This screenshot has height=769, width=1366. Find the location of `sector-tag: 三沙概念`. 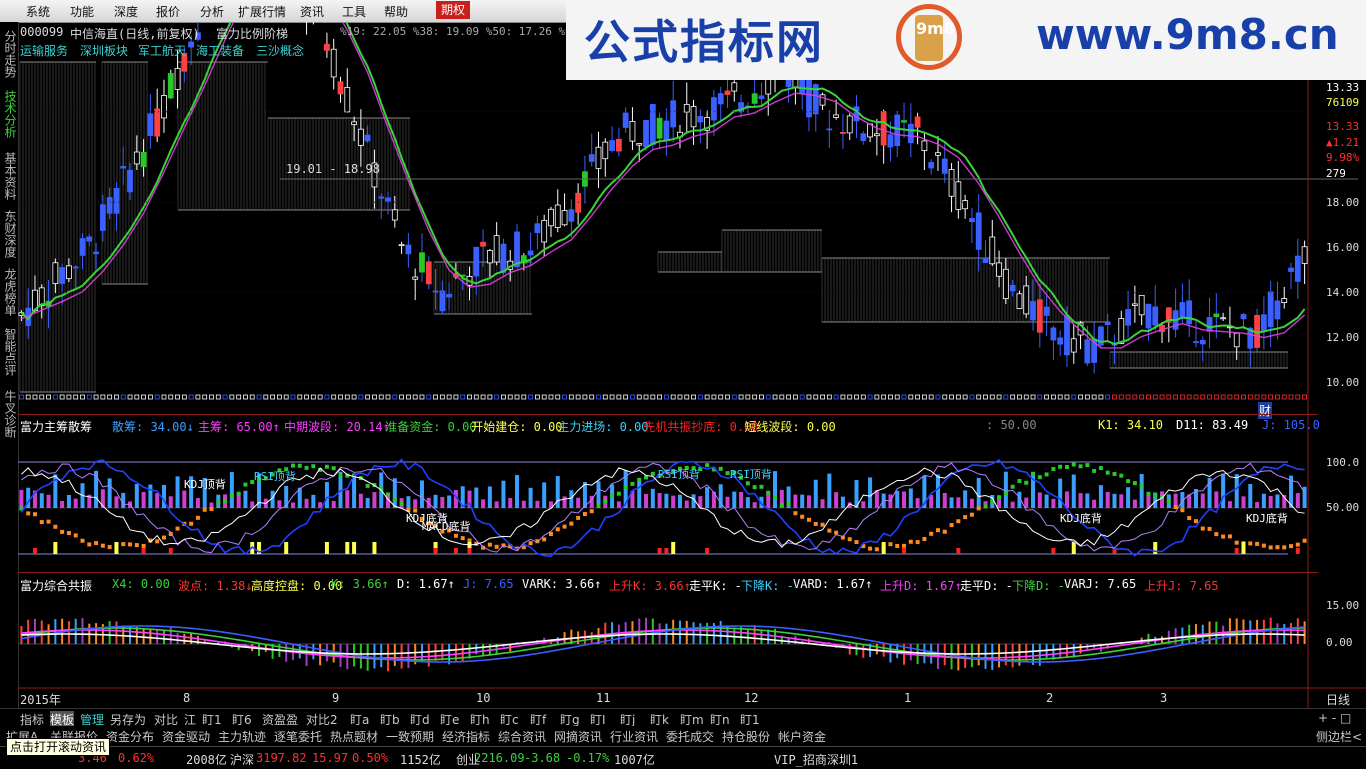

sector-tag: 三沙概念 is located at coordinates (280, 50).